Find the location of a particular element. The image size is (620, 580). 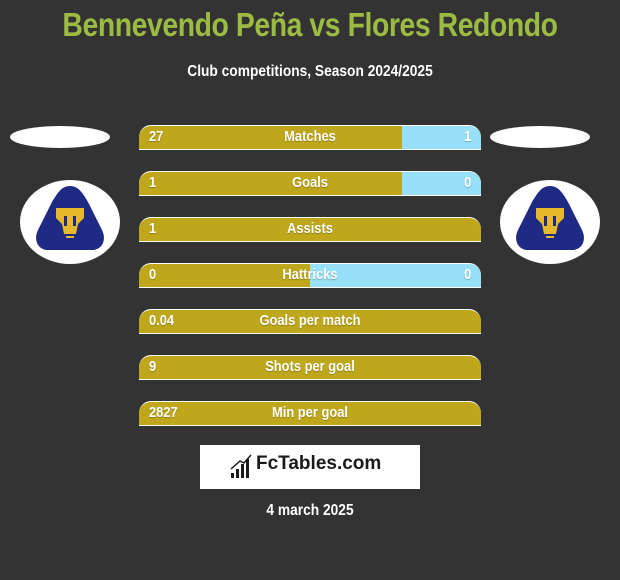

right-team-badge is located at coordinates (550, 222).